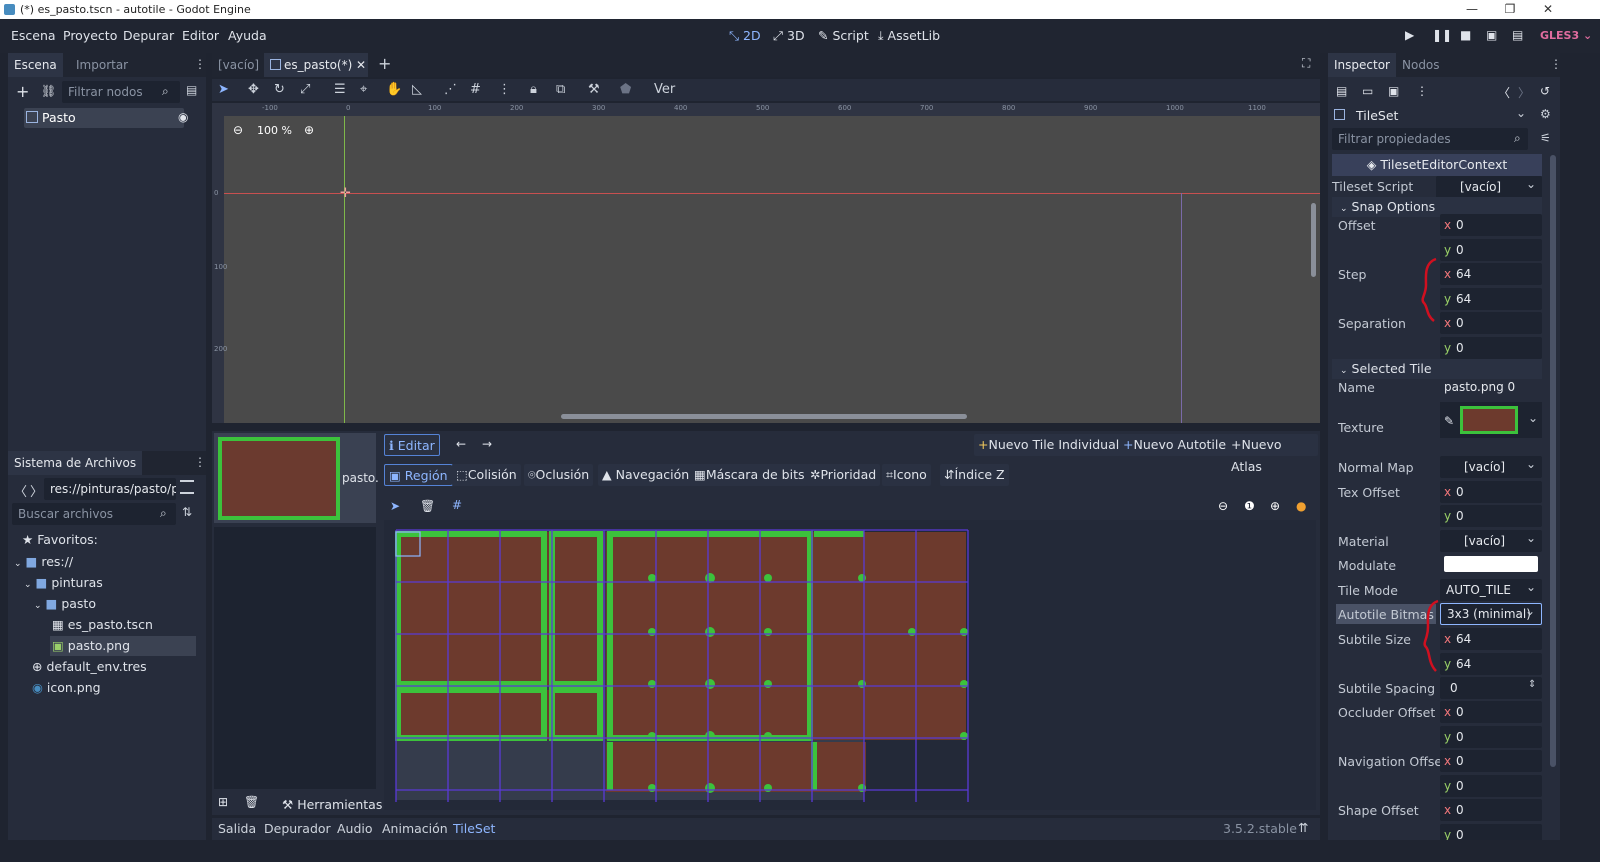 Image resolution: width=1600 pixels, height=862 pixels. Describe the element at coordinates (457, 505) in the screenshot. I see `grid-snap-icon: #` at that location.